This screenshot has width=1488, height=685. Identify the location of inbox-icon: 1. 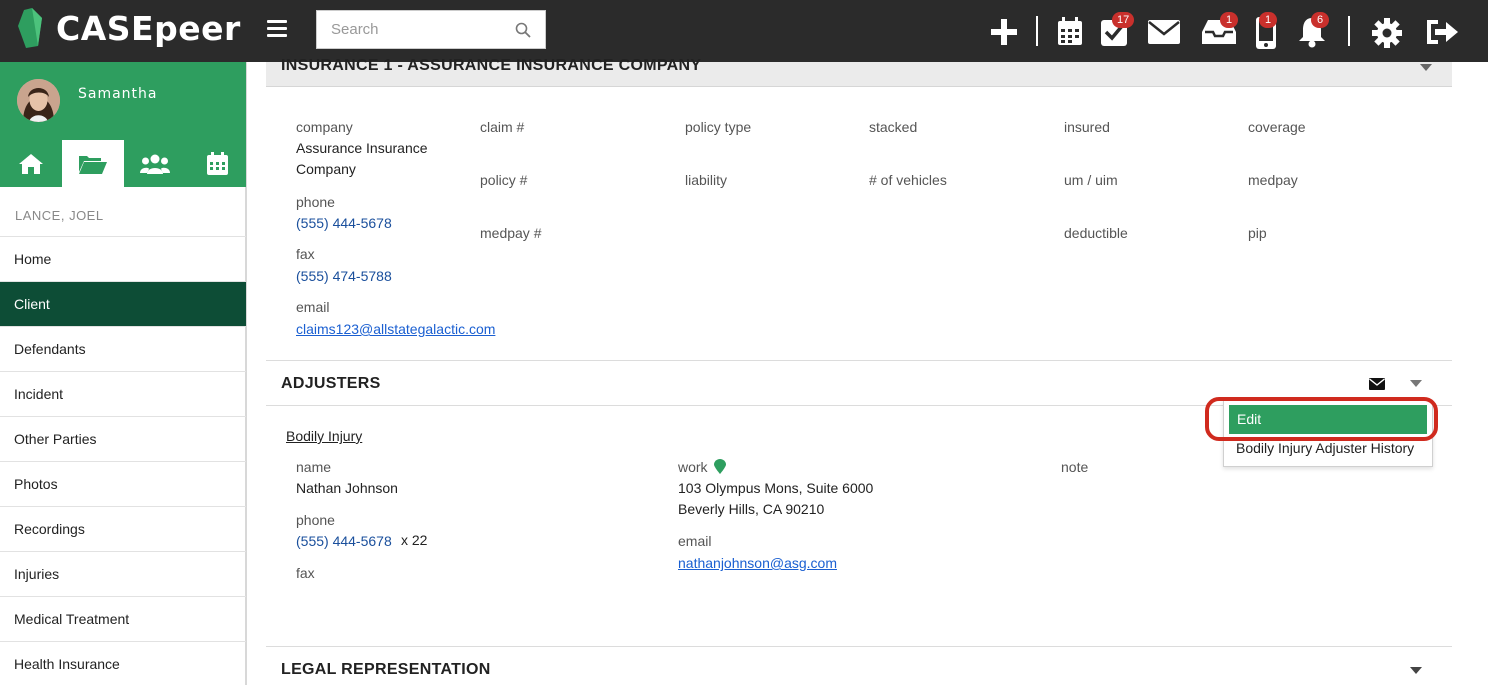
(1220, 33).